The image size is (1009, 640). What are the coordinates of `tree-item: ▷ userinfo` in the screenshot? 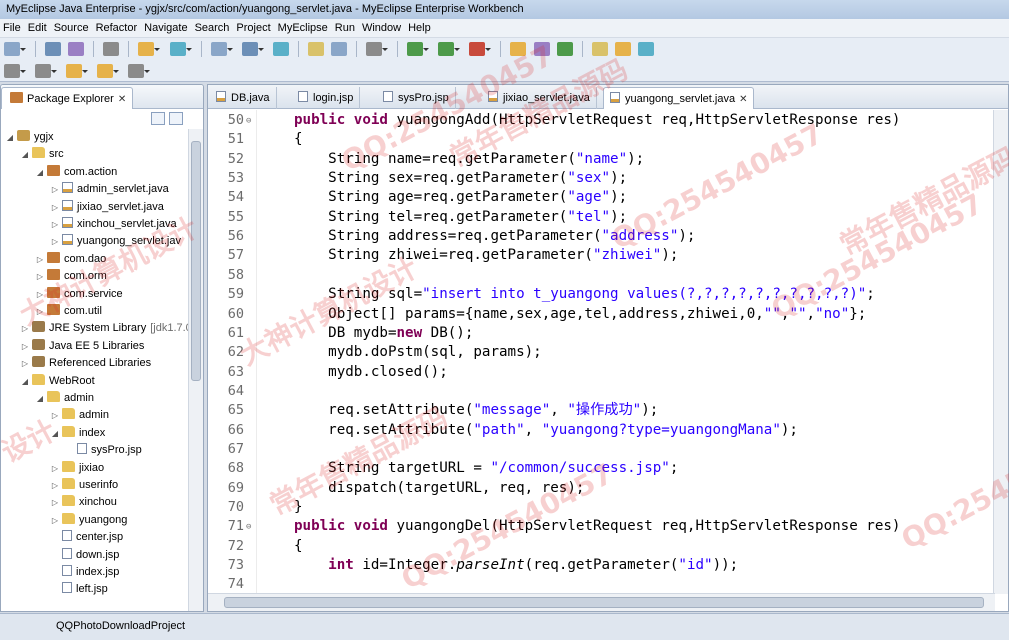 It's located at (84, 485).